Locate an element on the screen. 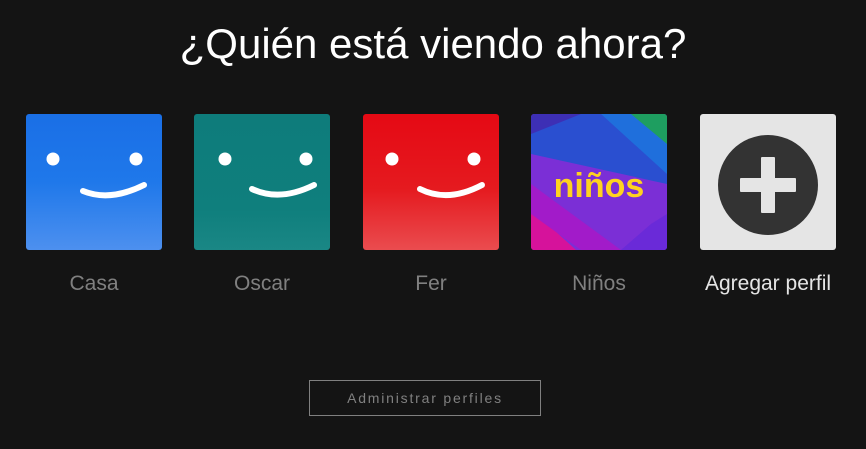 The width and height of the screenshot is (866, 449). add-profile-label: Agregar perfil is located at coordinates (768, 283).